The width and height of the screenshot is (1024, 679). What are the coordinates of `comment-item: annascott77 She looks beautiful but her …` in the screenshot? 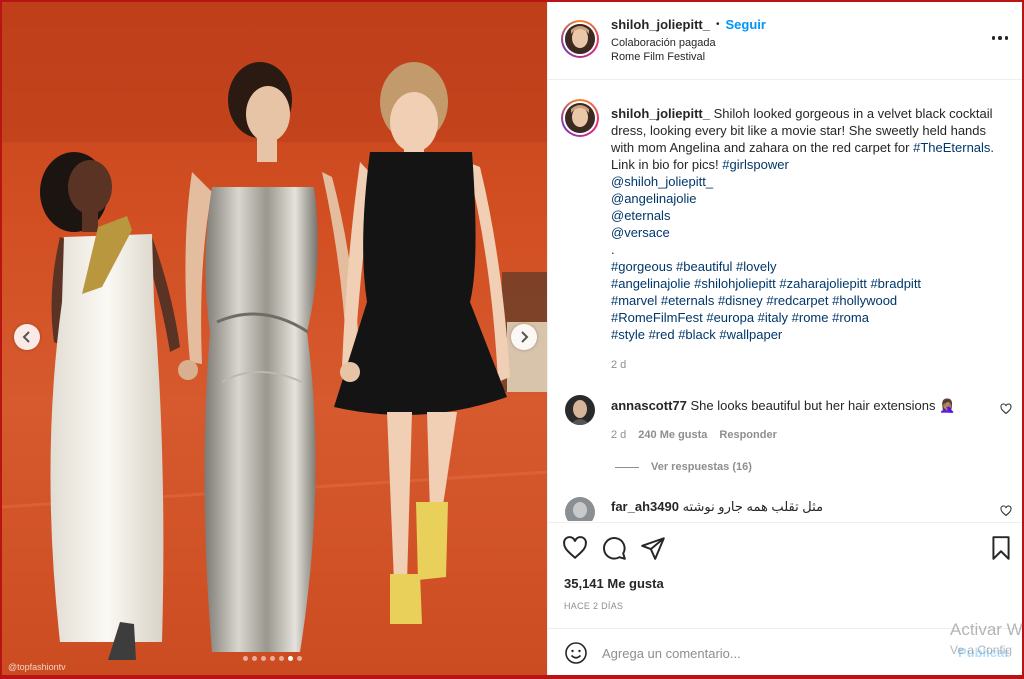 It's located at (783, 406).